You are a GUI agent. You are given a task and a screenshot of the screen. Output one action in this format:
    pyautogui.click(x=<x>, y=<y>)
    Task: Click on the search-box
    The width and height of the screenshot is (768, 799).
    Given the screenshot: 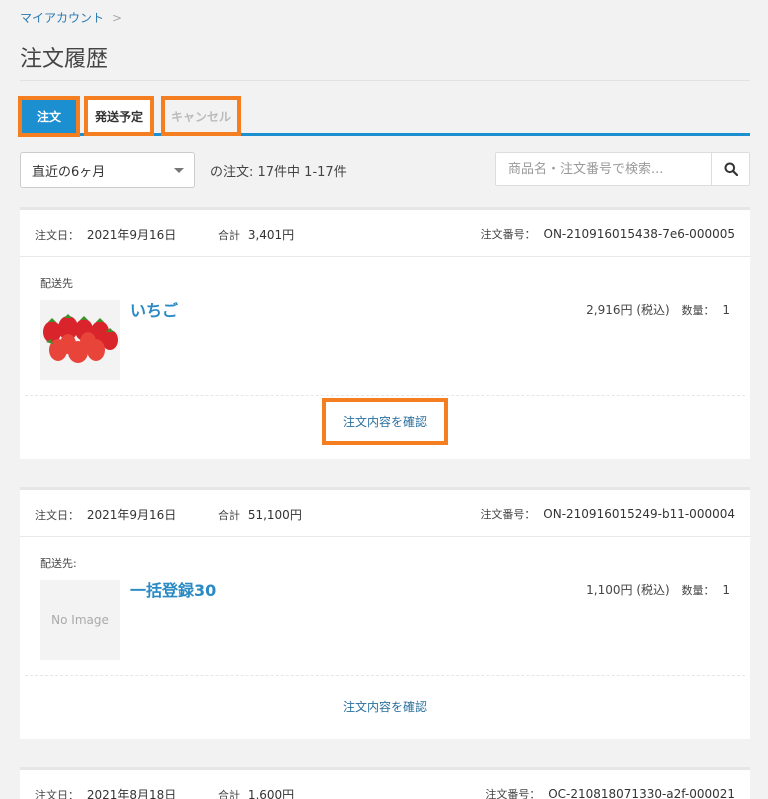 What is the action you would take?
    pyautogui.click(x=622, y=169)
    